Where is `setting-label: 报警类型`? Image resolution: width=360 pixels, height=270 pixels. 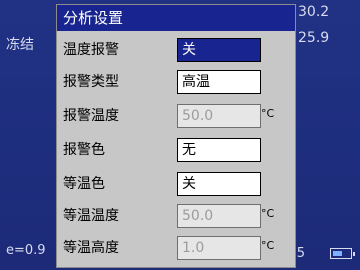
setting-label: 报警类型 is located at coordinates (91, 82).